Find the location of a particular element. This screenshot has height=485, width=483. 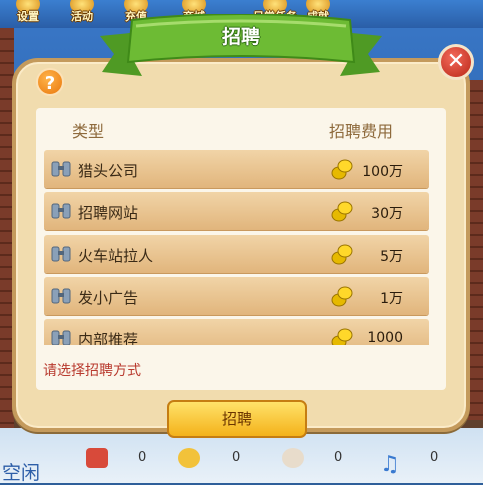

help-button: ? is located at coordinates (50, 82).